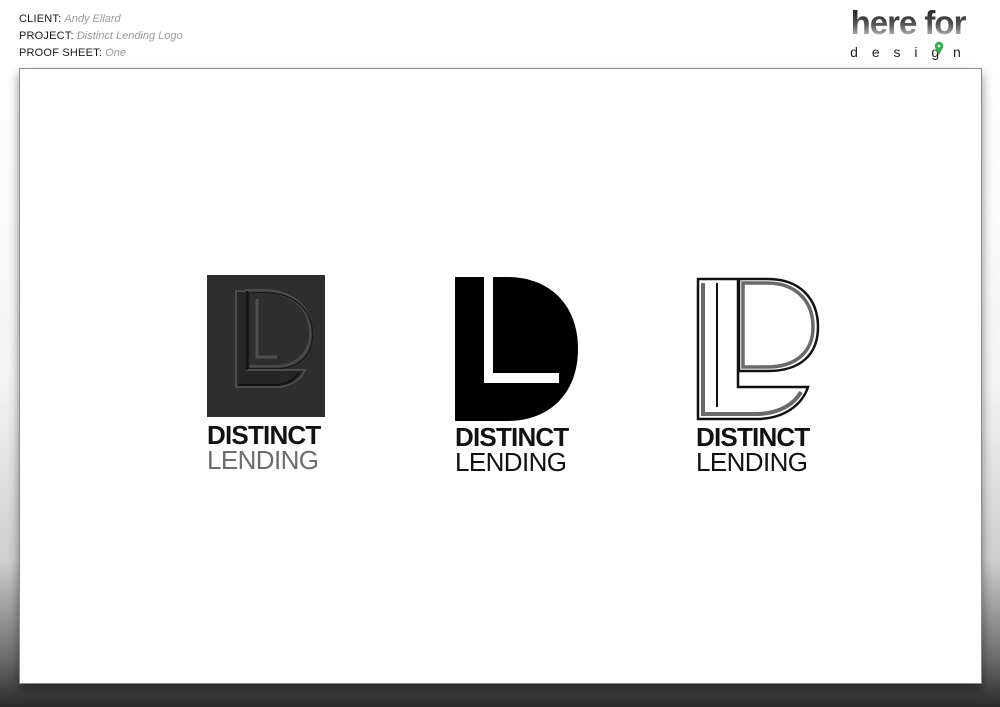 Image resolution: width=1000 pixels, height=707 pixels. What do you see at coordinates (908, 52) in the screenshot?
I see `brand-line2: d e s i g n` at bounding box center [908, 52].